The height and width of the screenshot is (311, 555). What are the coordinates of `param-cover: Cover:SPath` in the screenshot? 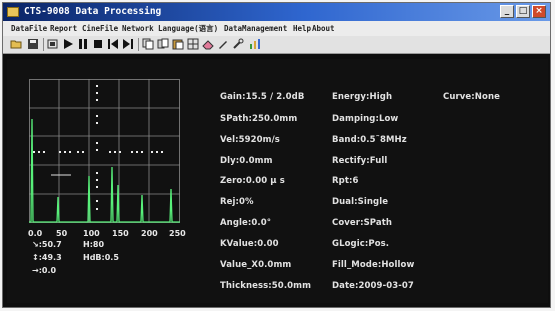 It's located at (362, 223).